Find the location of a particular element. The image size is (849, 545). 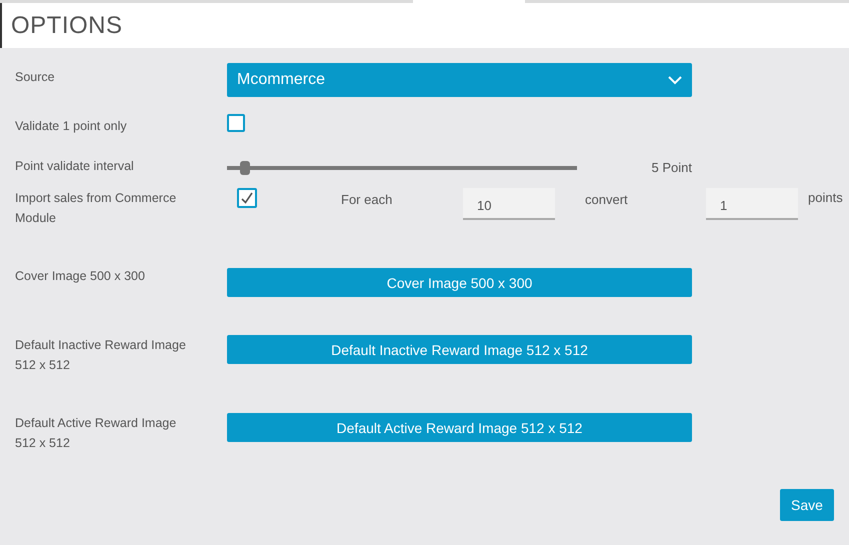

page-title: OPTIONS is located at coordinates (67, 26).